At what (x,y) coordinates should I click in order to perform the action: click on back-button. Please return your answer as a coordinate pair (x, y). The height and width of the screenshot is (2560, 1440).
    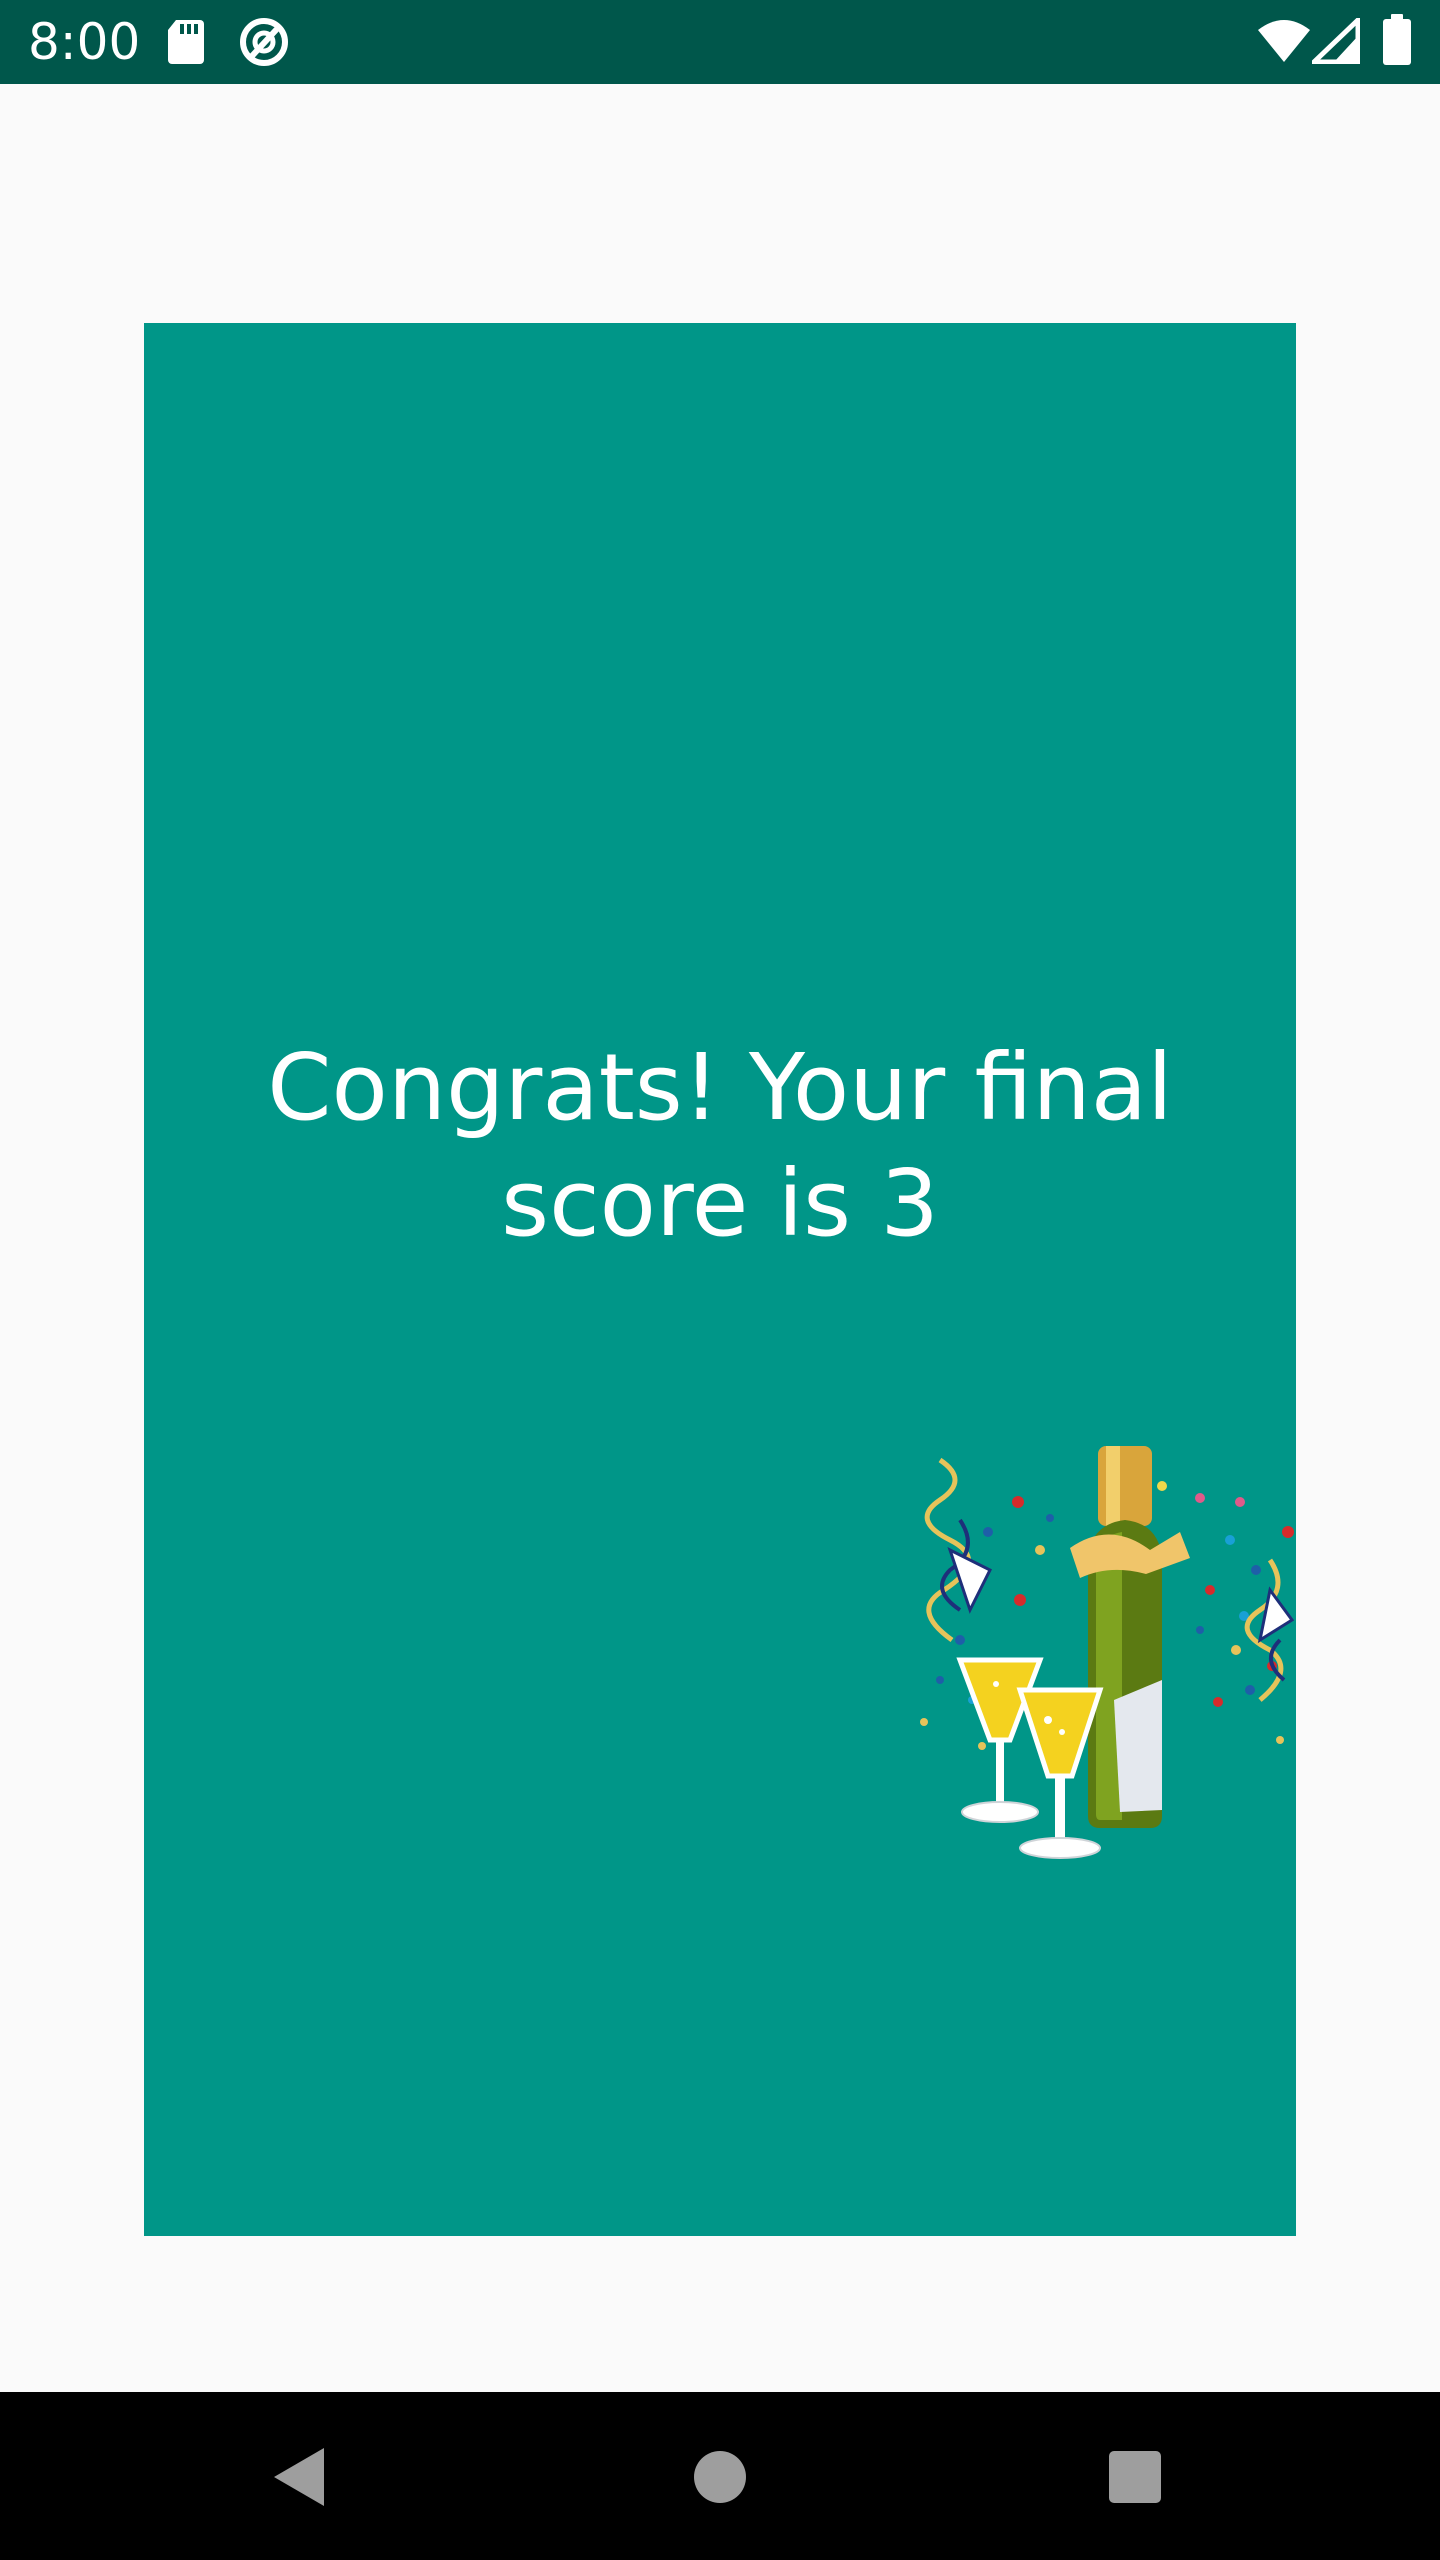
    Looking at the image, I should click on (301, 2477).